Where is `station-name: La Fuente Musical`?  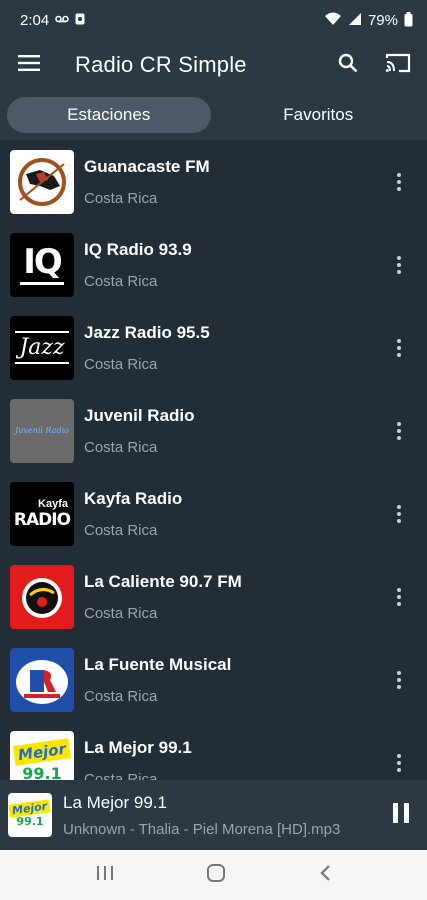
station-name: La Fuente Musical is located at coordinates (158, 664).